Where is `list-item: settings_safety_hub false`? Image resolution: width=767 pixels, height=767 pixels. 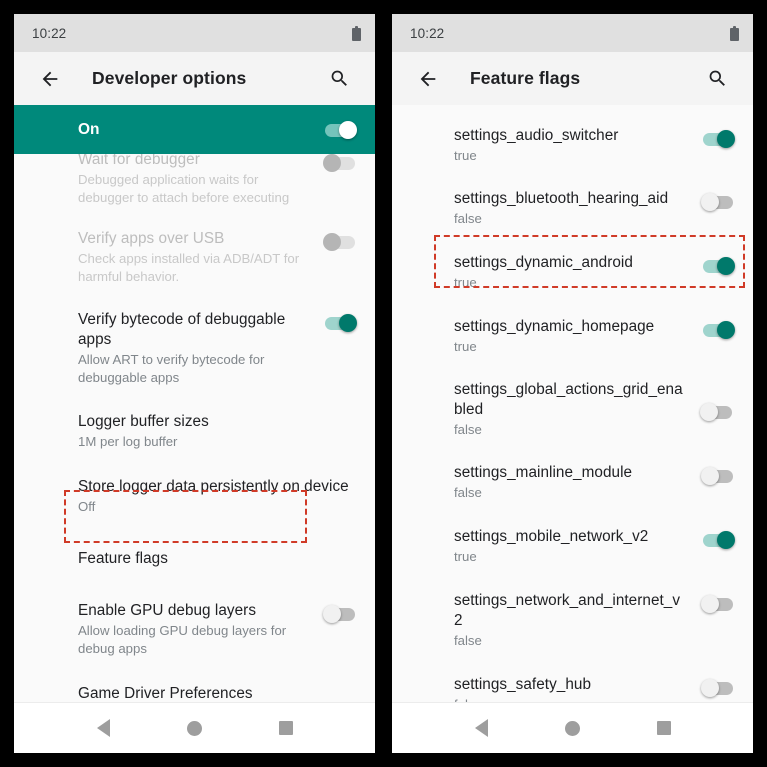 list-item: settings_safety_hub false is located at coordinates (572, 688).